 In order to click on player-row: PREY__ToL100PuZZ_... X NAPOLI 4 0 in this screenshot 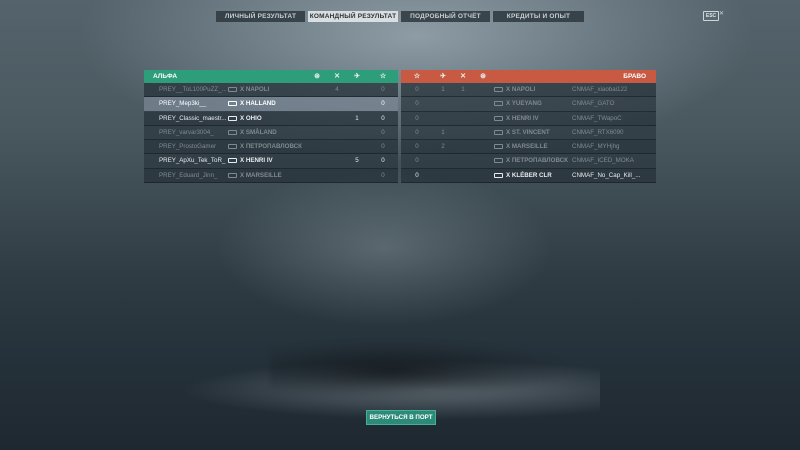, I will do `click(271, 90)`.